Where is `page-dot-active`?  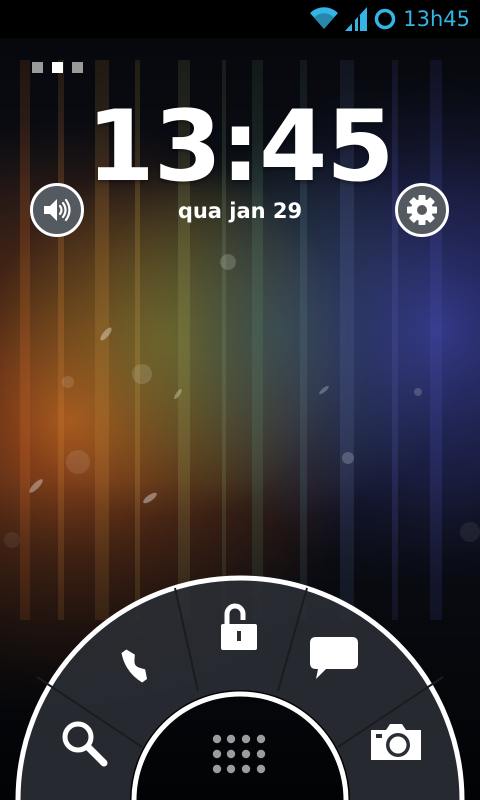 page-dot-active is located at coordinates (57, 67).